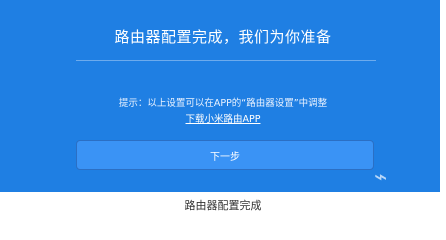  Describe the element at coordinates (381, 177) in the screenshot. I see `watermark-icon: ⌁` at that location.